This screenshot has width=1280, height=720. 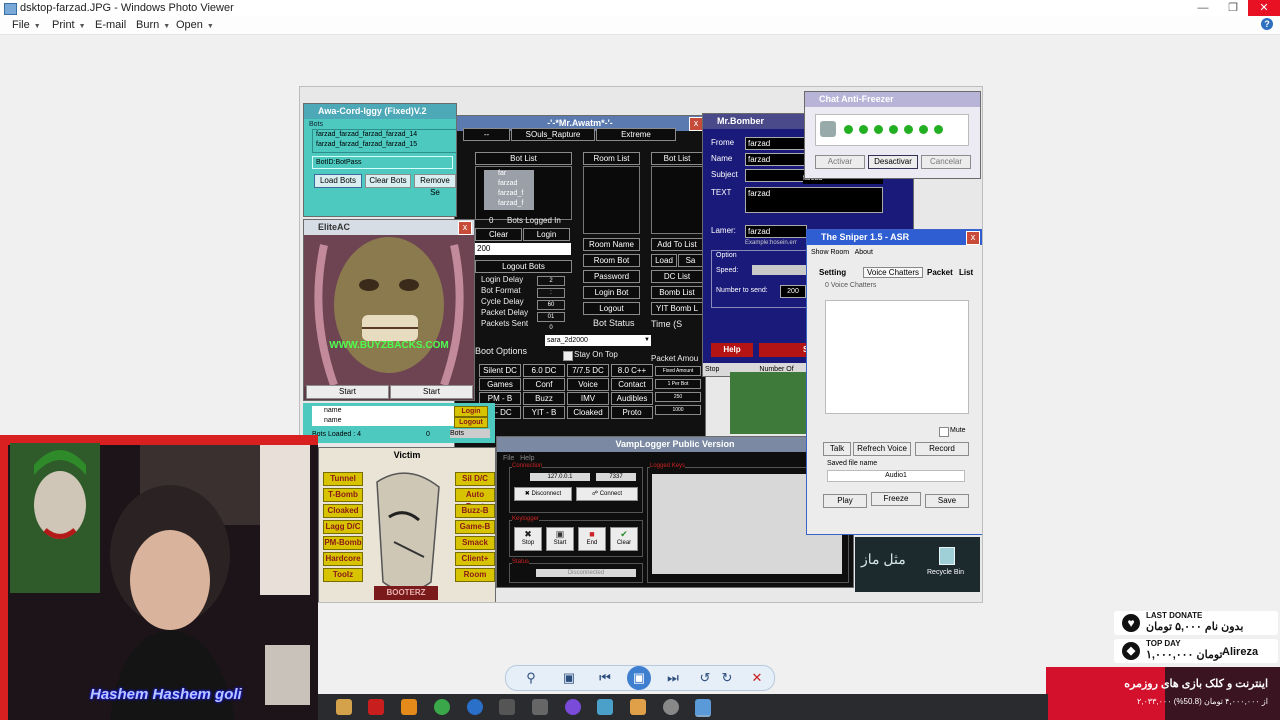 What do you see at coordinates (776, 231) in the screenshot?
I see `lamer-field: farzad` at bounding box center [776, 231].